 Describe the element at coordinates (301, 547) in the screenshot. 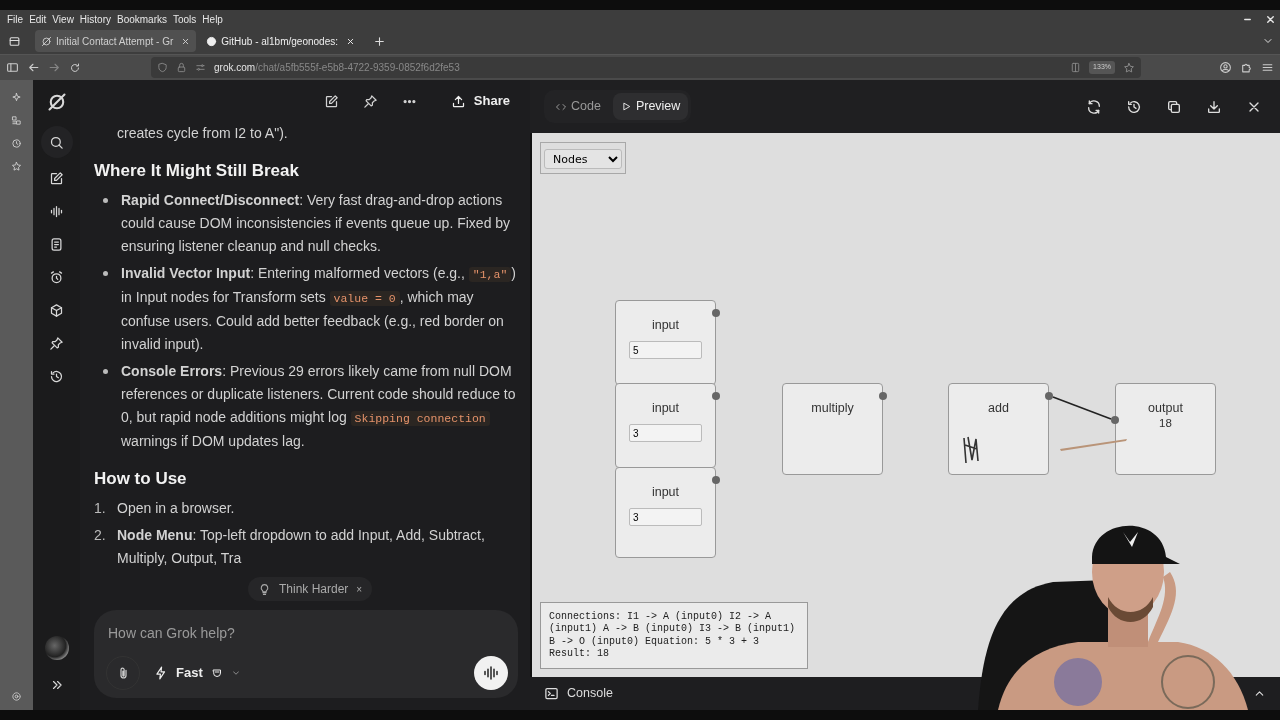

I see `list-text: Node Menu: Top-left dropdown to add Input, Add, Subtract, Multiply, Output, Tra` at that location.